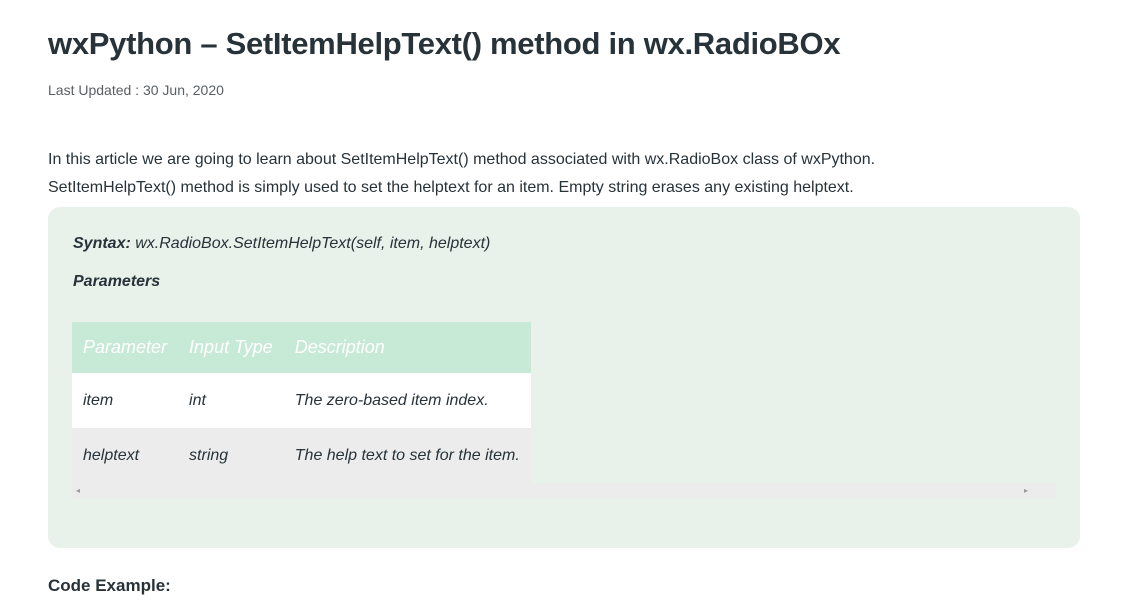 This screenshot has height=611, width=1128. Describe the element at coordinates (197, 400) in the screenshot. I see `cell-input-type: int` at that location.